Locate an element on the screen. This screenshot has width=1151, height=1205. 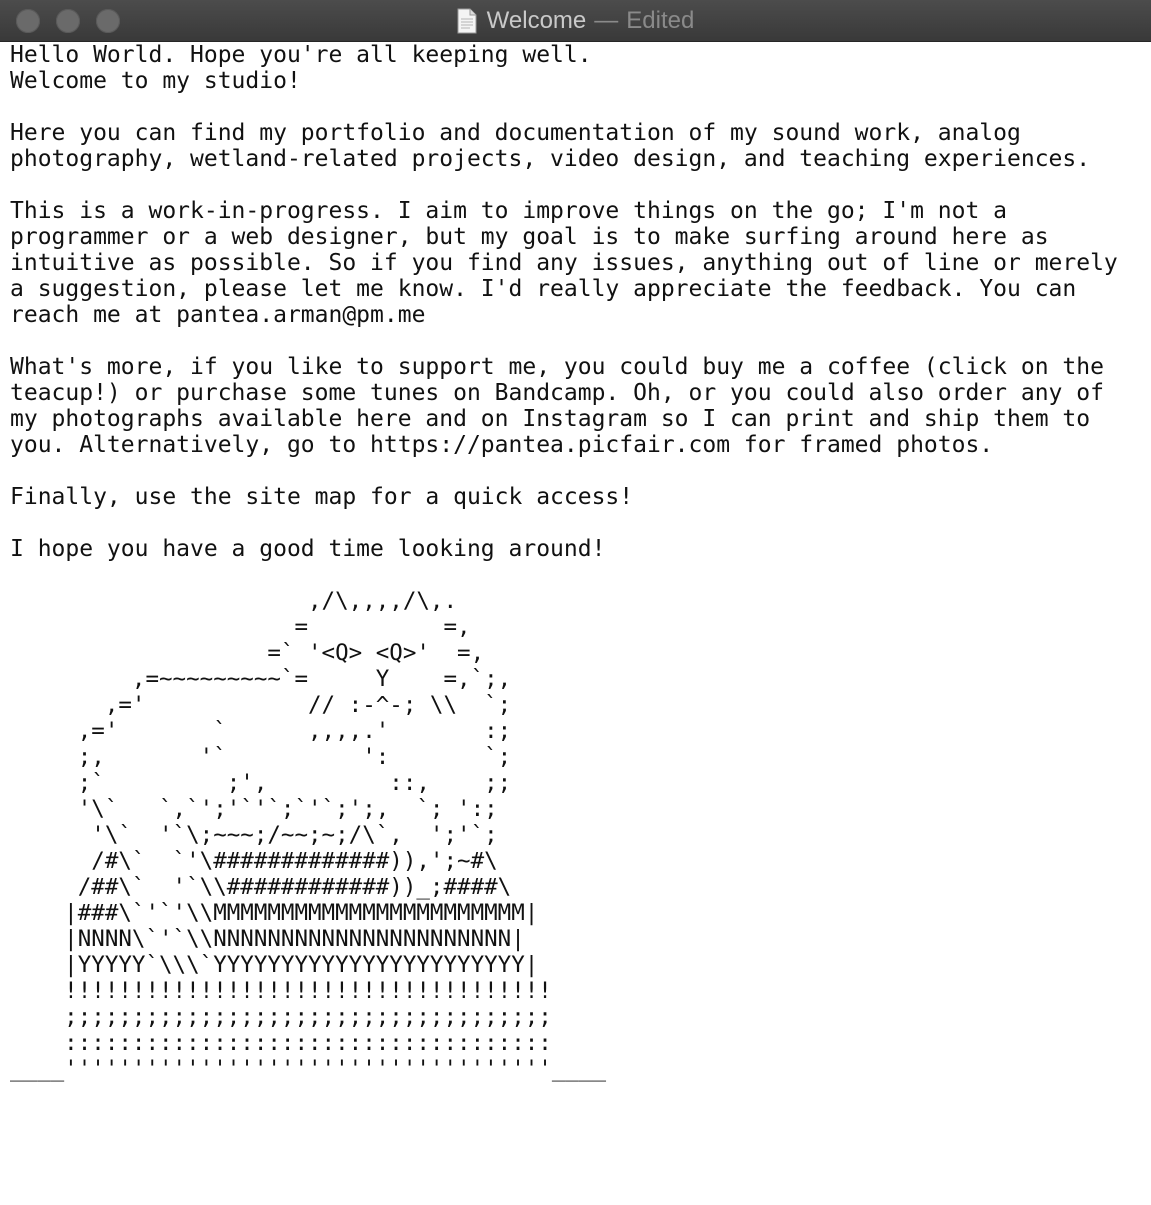
document-icon is located at coordinates (467, 21).